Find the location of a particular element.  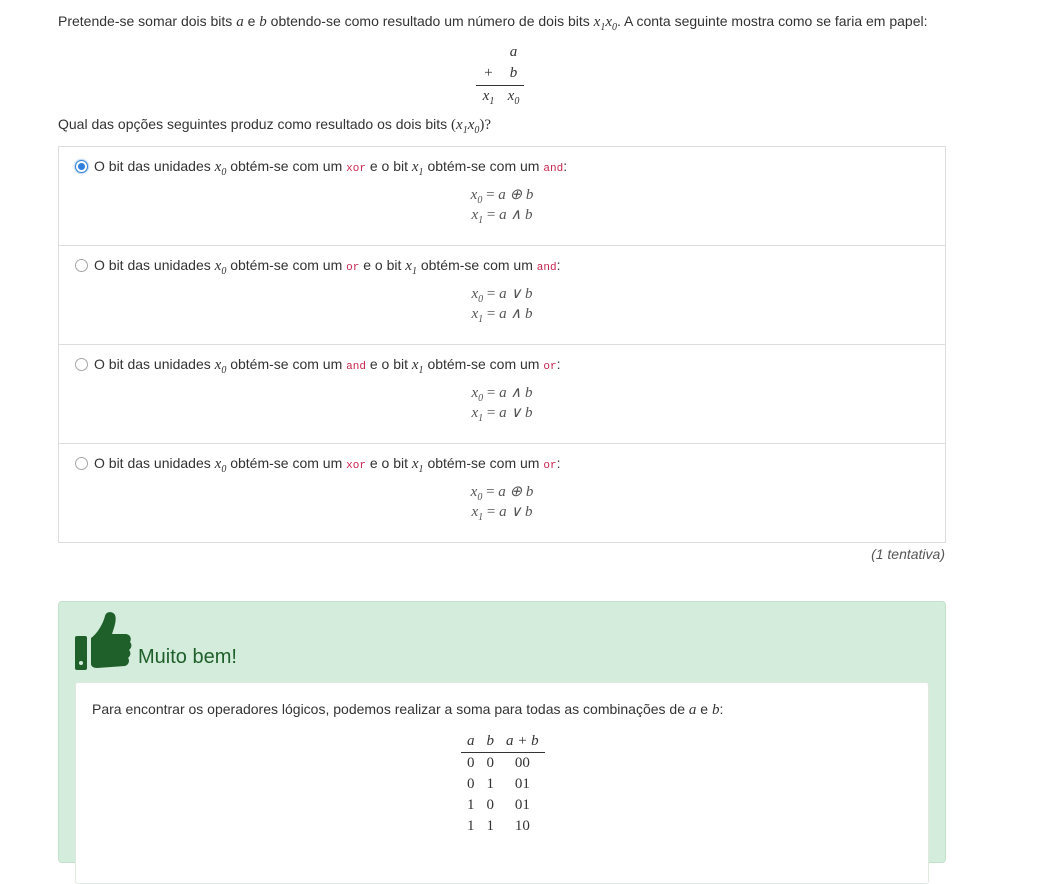

table-cell: 00 is located at coordinates (522, 763).